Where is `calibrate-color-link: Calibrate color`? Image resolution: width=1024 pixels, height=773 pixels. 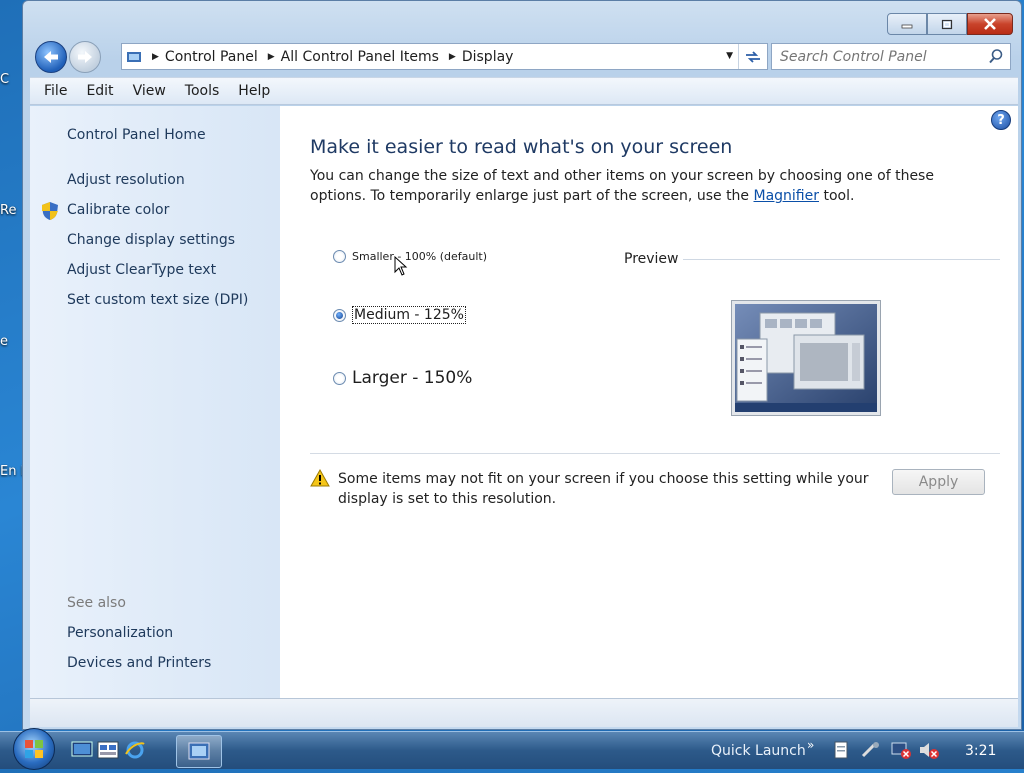 calibrate-color-link: Calibrate color is located at coordinates (118, 210).